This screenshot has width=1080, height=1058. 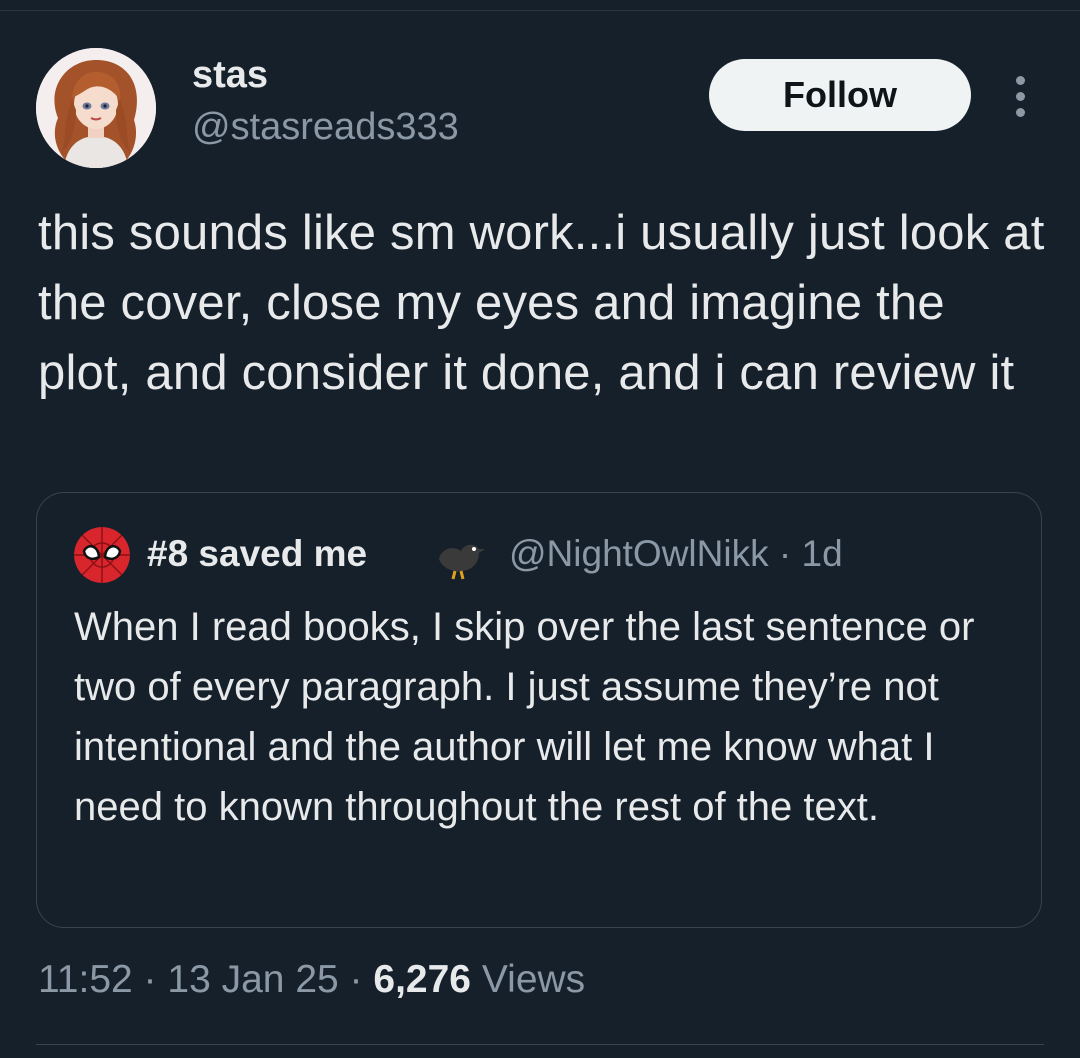 What do you see at coordinates (822, 553) in the screenshot?
I see `quoted-age: 1d` at bounding box center [822, 553].